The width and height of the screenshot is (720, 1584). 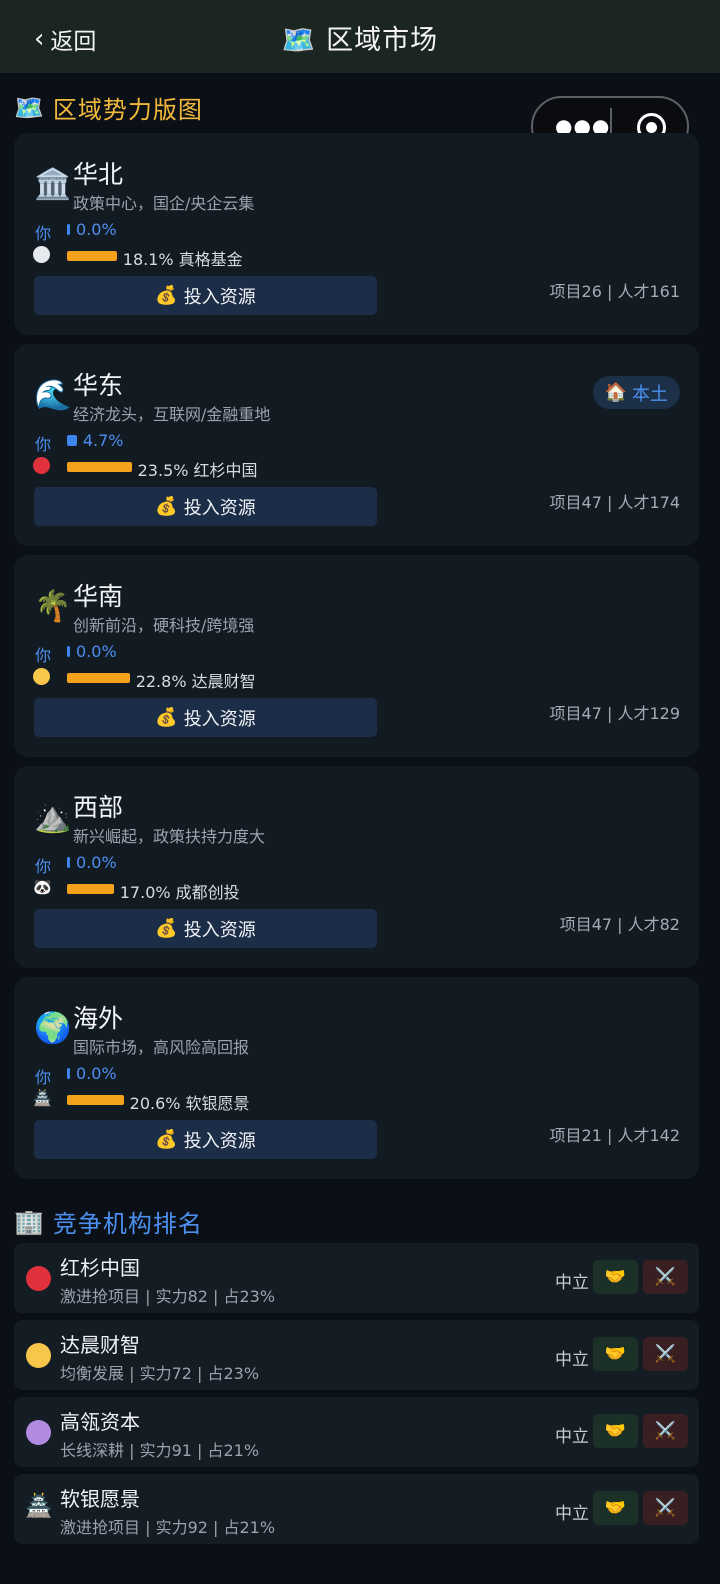 What do you see at coordinates (42, 1098) in the screenshot?
I see `leader-icon: 🏯` at bounding box center [42, 1098].